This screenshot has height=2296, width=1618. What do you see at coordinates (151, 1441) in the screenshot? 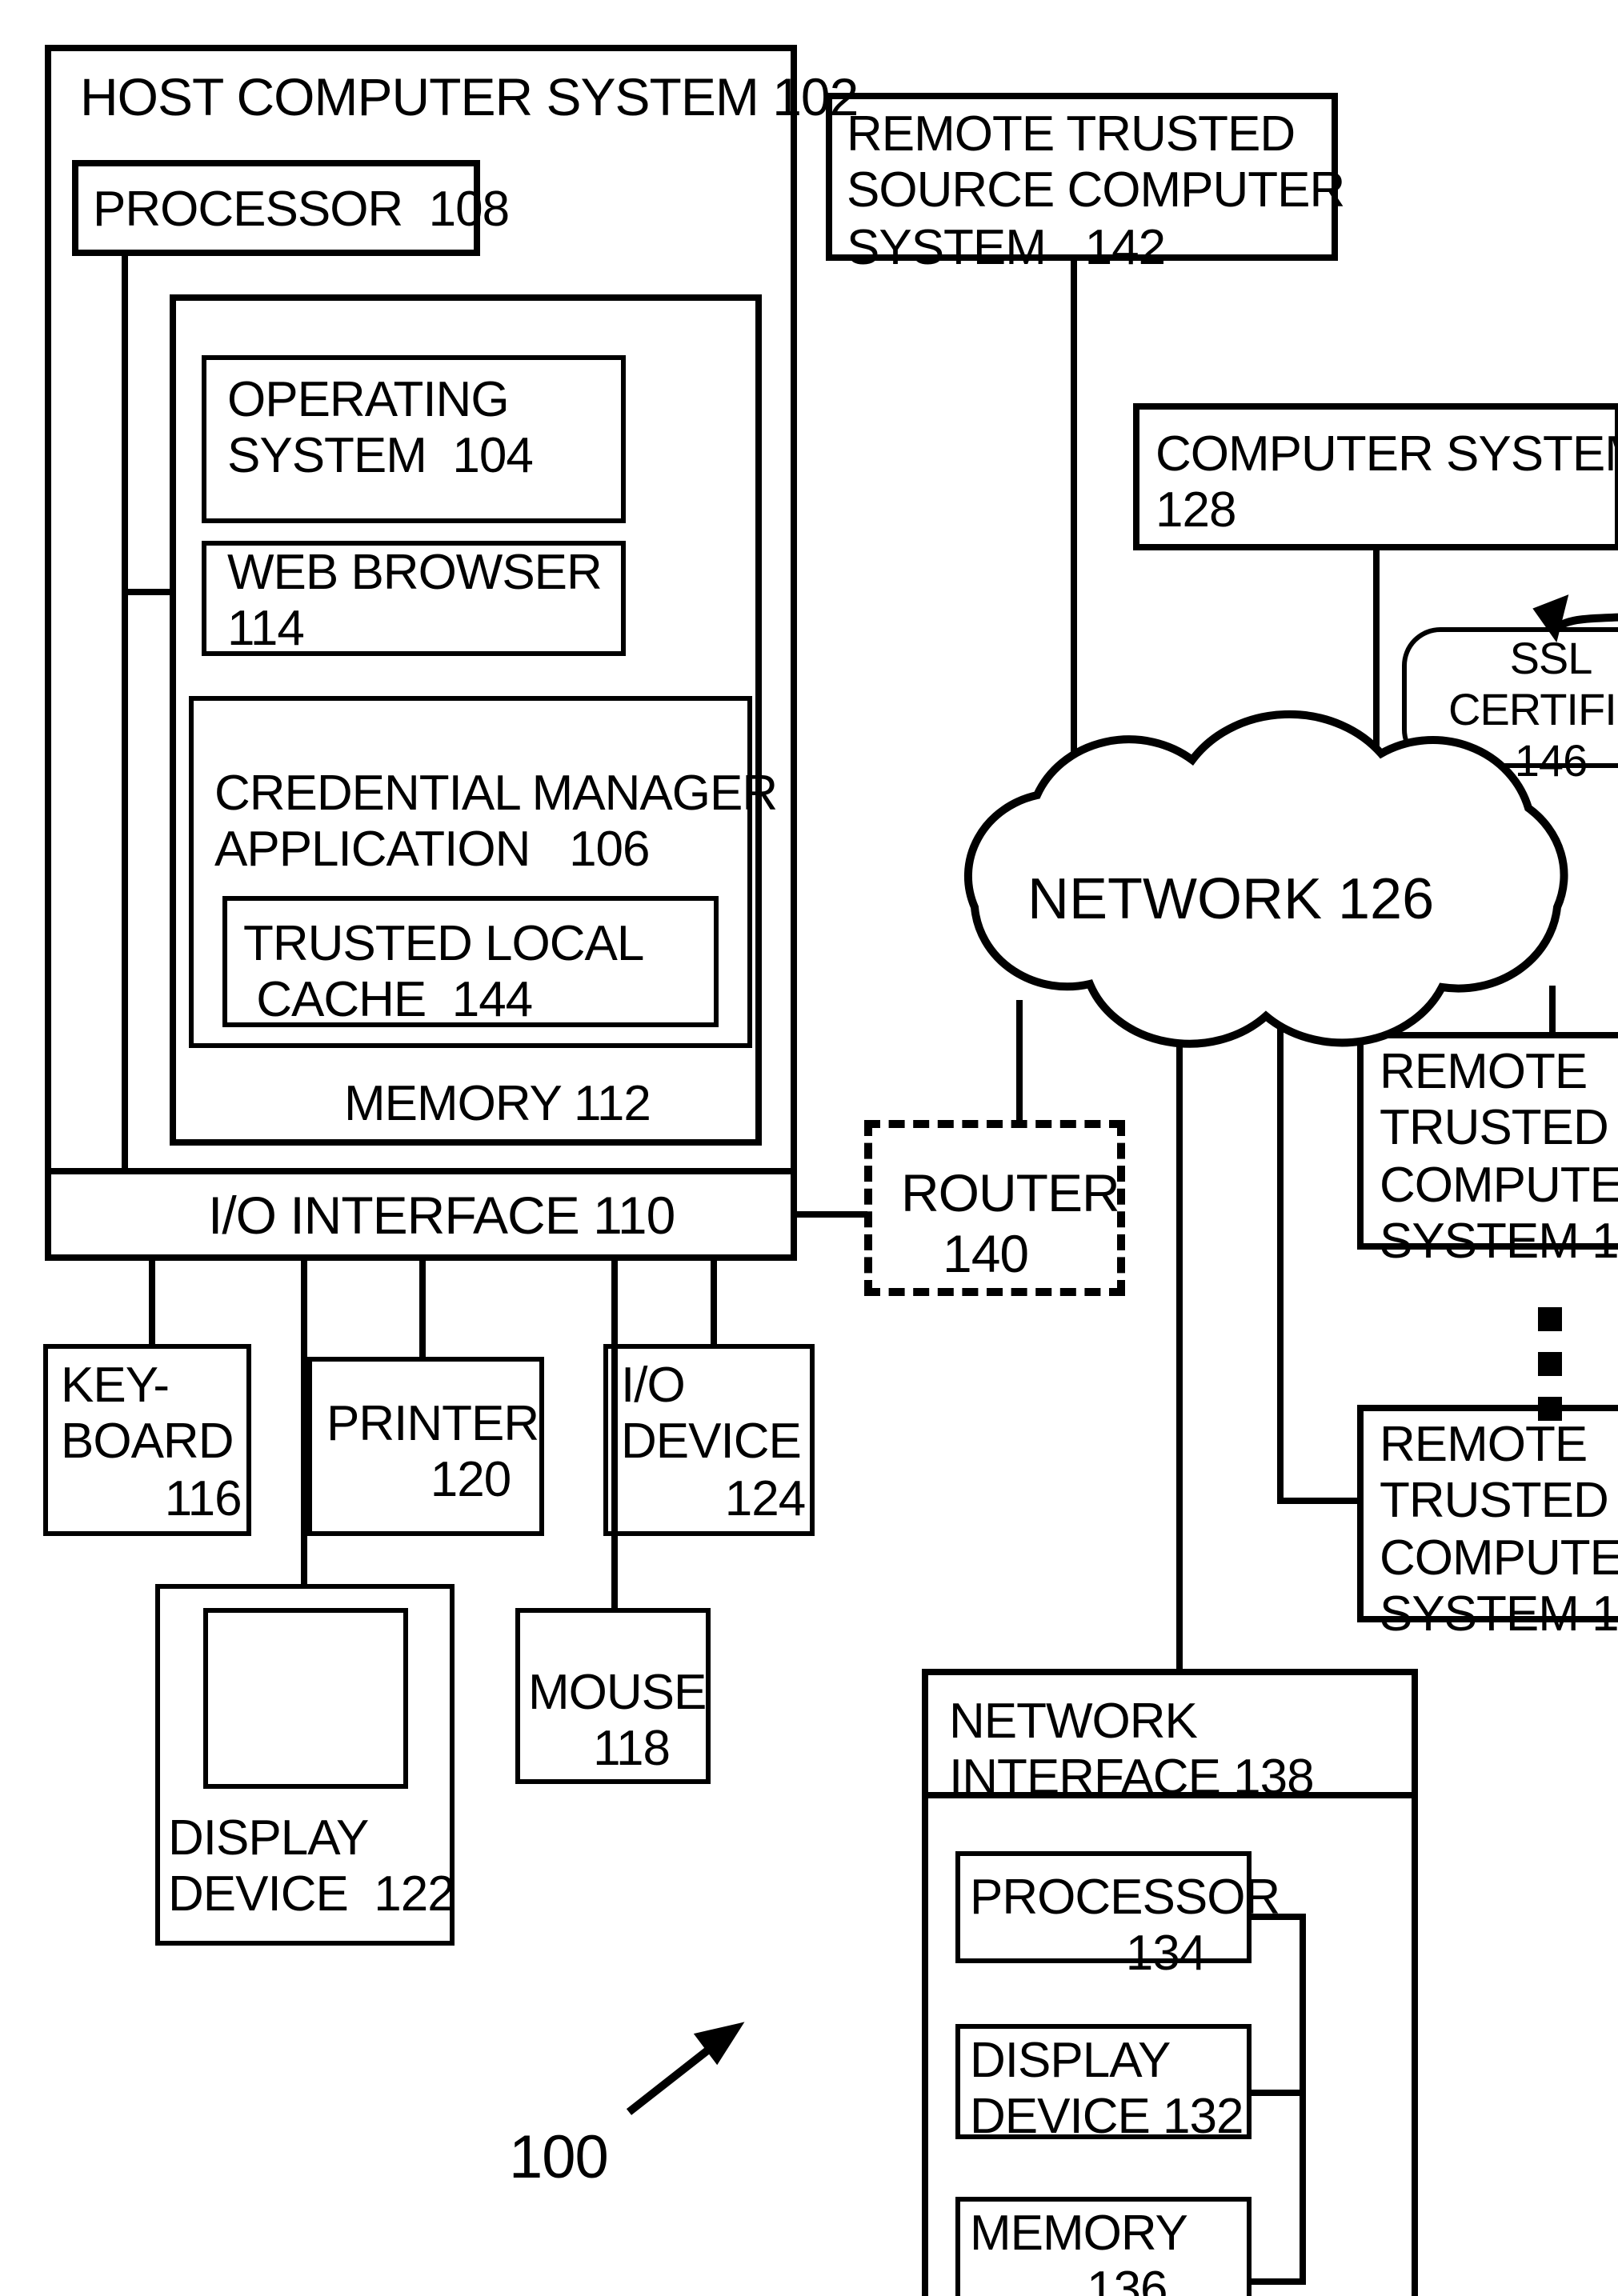
I see `keyboard-116-label: KEY- BOARD 116` at bounding box center [151, 1441].